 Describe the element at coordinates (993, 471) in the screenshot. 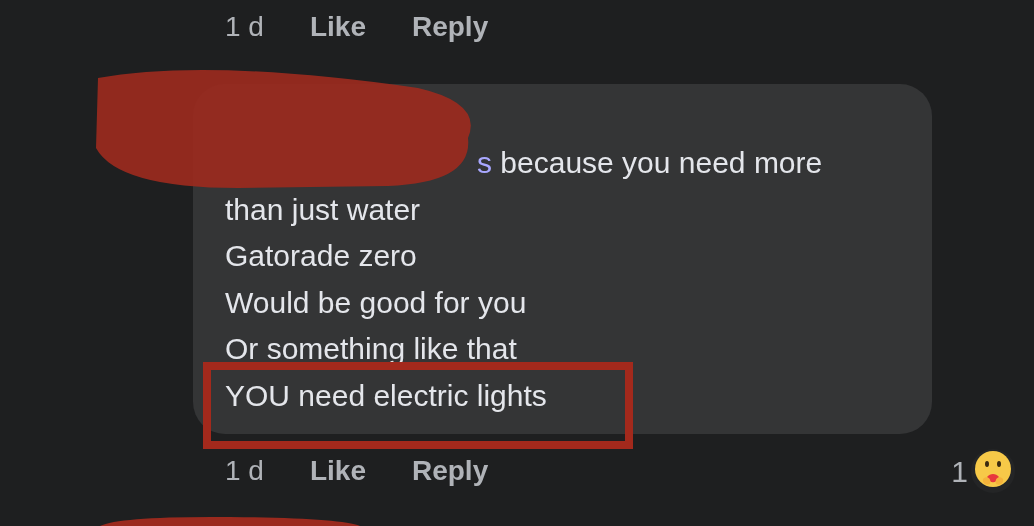

I see `care-reaction-icon` at that location.